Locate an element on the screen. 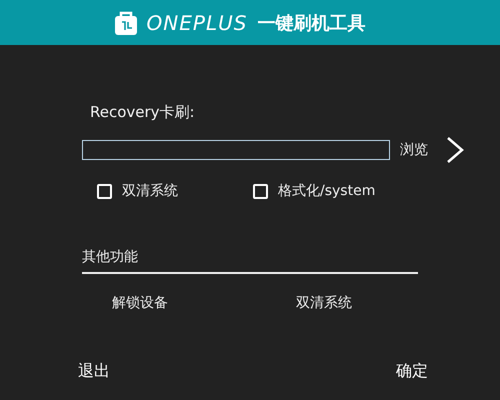 The width and height of the screenshot is (500, 400). file-path-field is located at coordinates (236, 150).